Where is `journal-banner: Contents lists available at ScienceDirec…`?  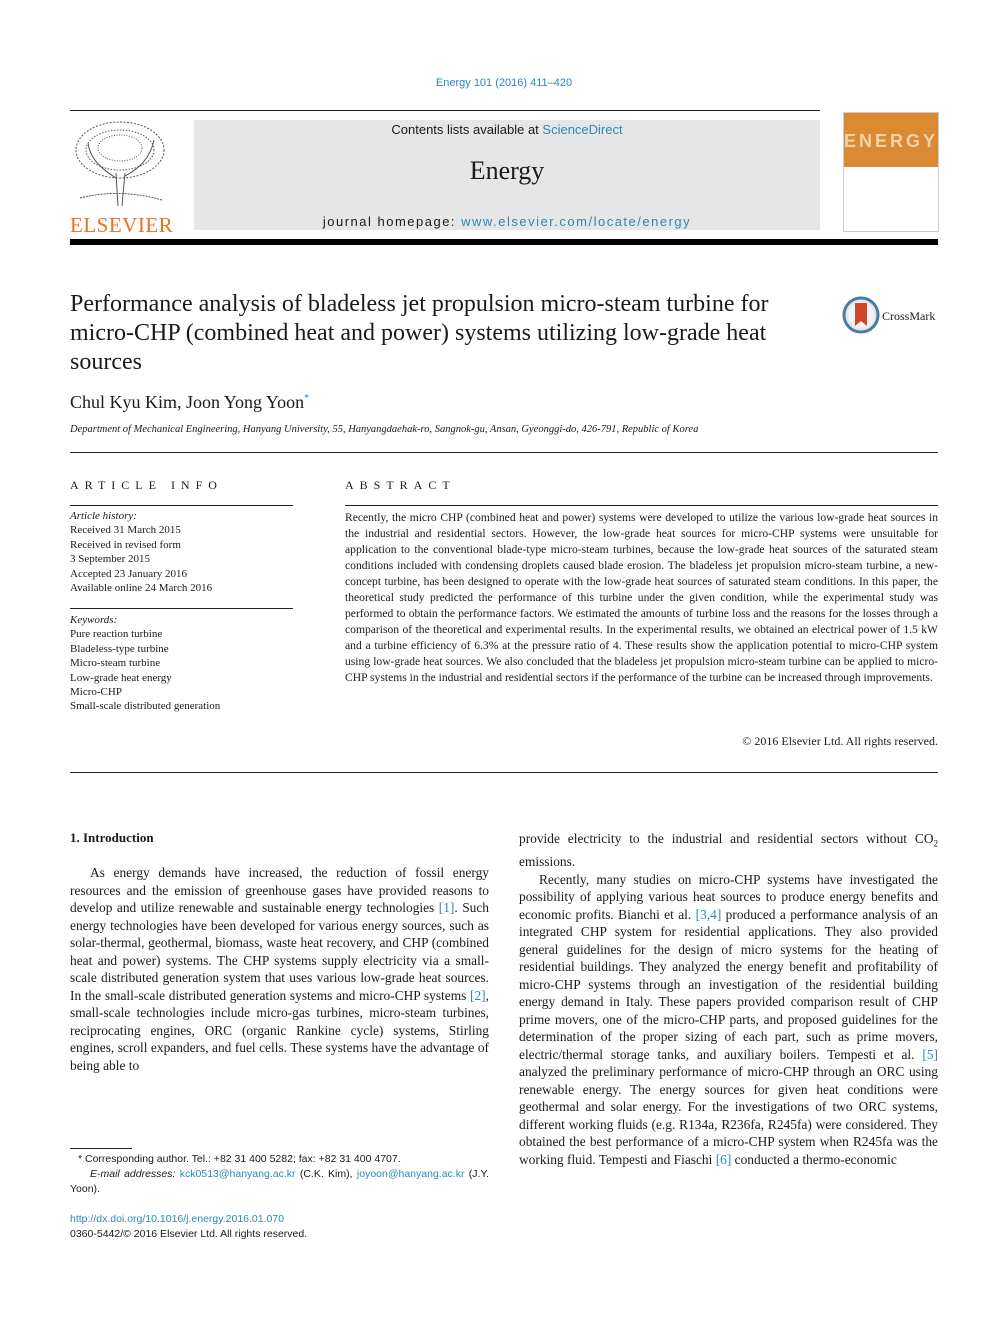
journal-banner: Contents lists available at ScienceDirec… is located at coordinates (507, 175).